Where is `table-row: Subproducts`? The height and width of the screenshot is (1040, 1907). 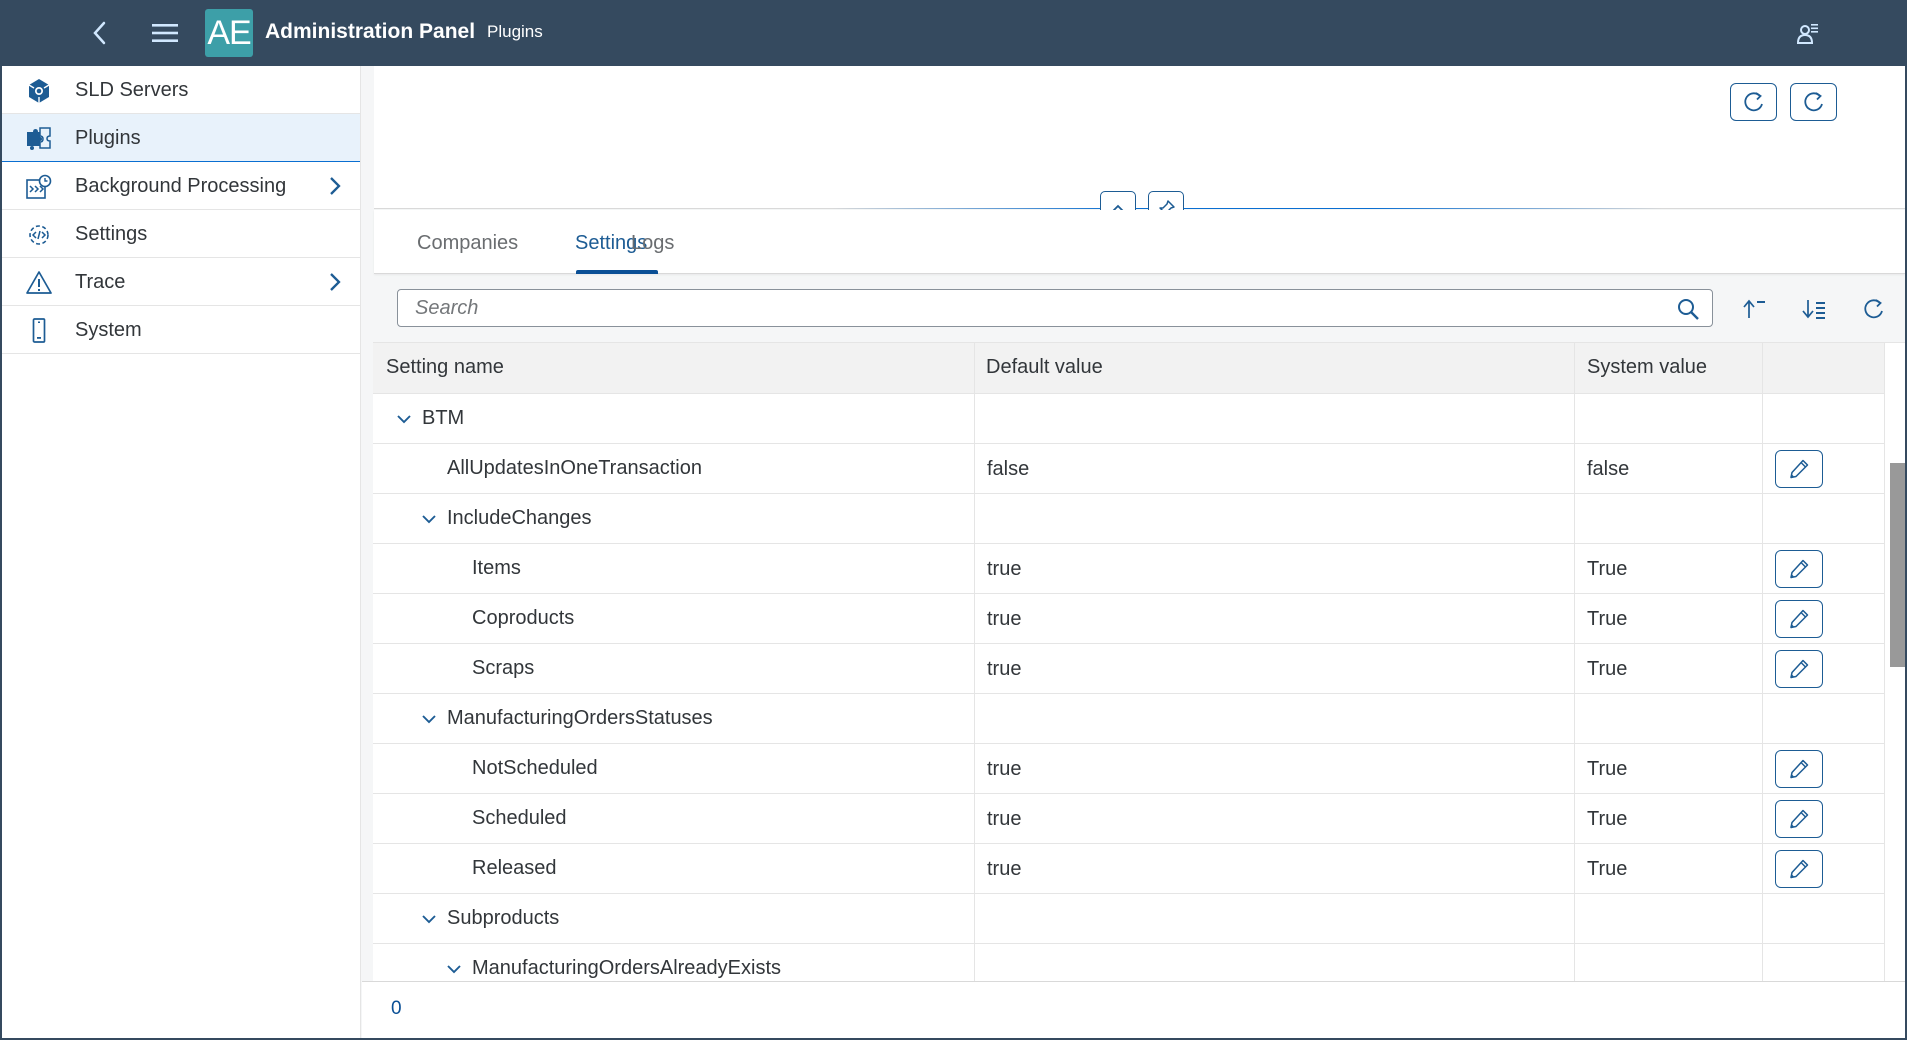
table-row: Subproducts is located at coordinates (1129, 919).